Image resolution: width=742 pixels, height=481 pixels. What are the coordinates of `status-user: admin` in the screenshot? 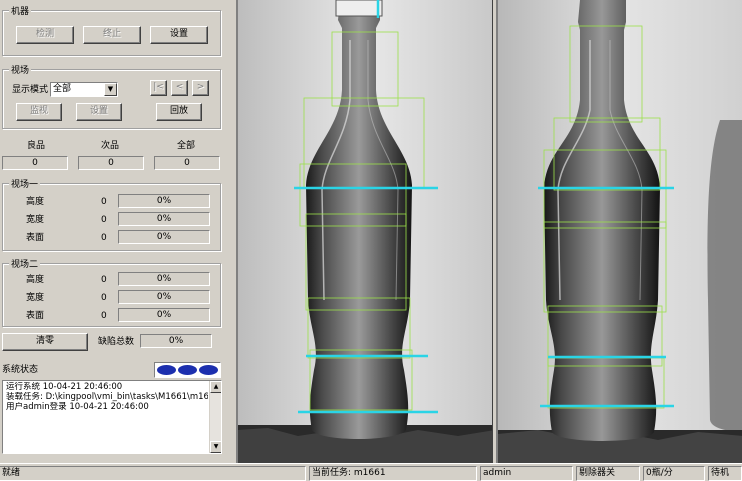 It's located at (526, 473).